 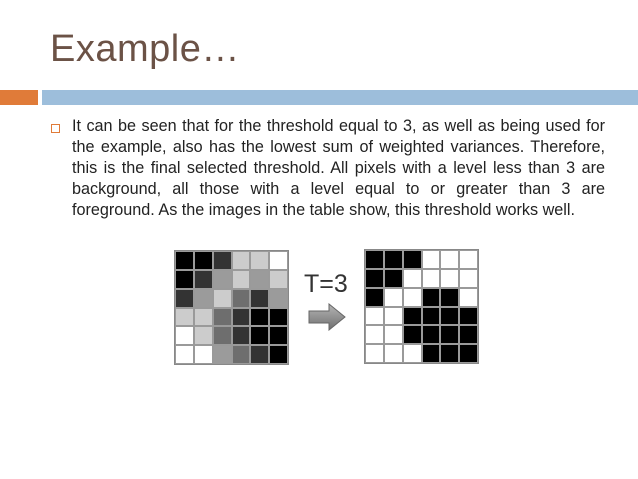 What do you see at coordinates (19, 97) in the screenshot?
I see `accent-bar-orange` at bounding box center [19, 97].